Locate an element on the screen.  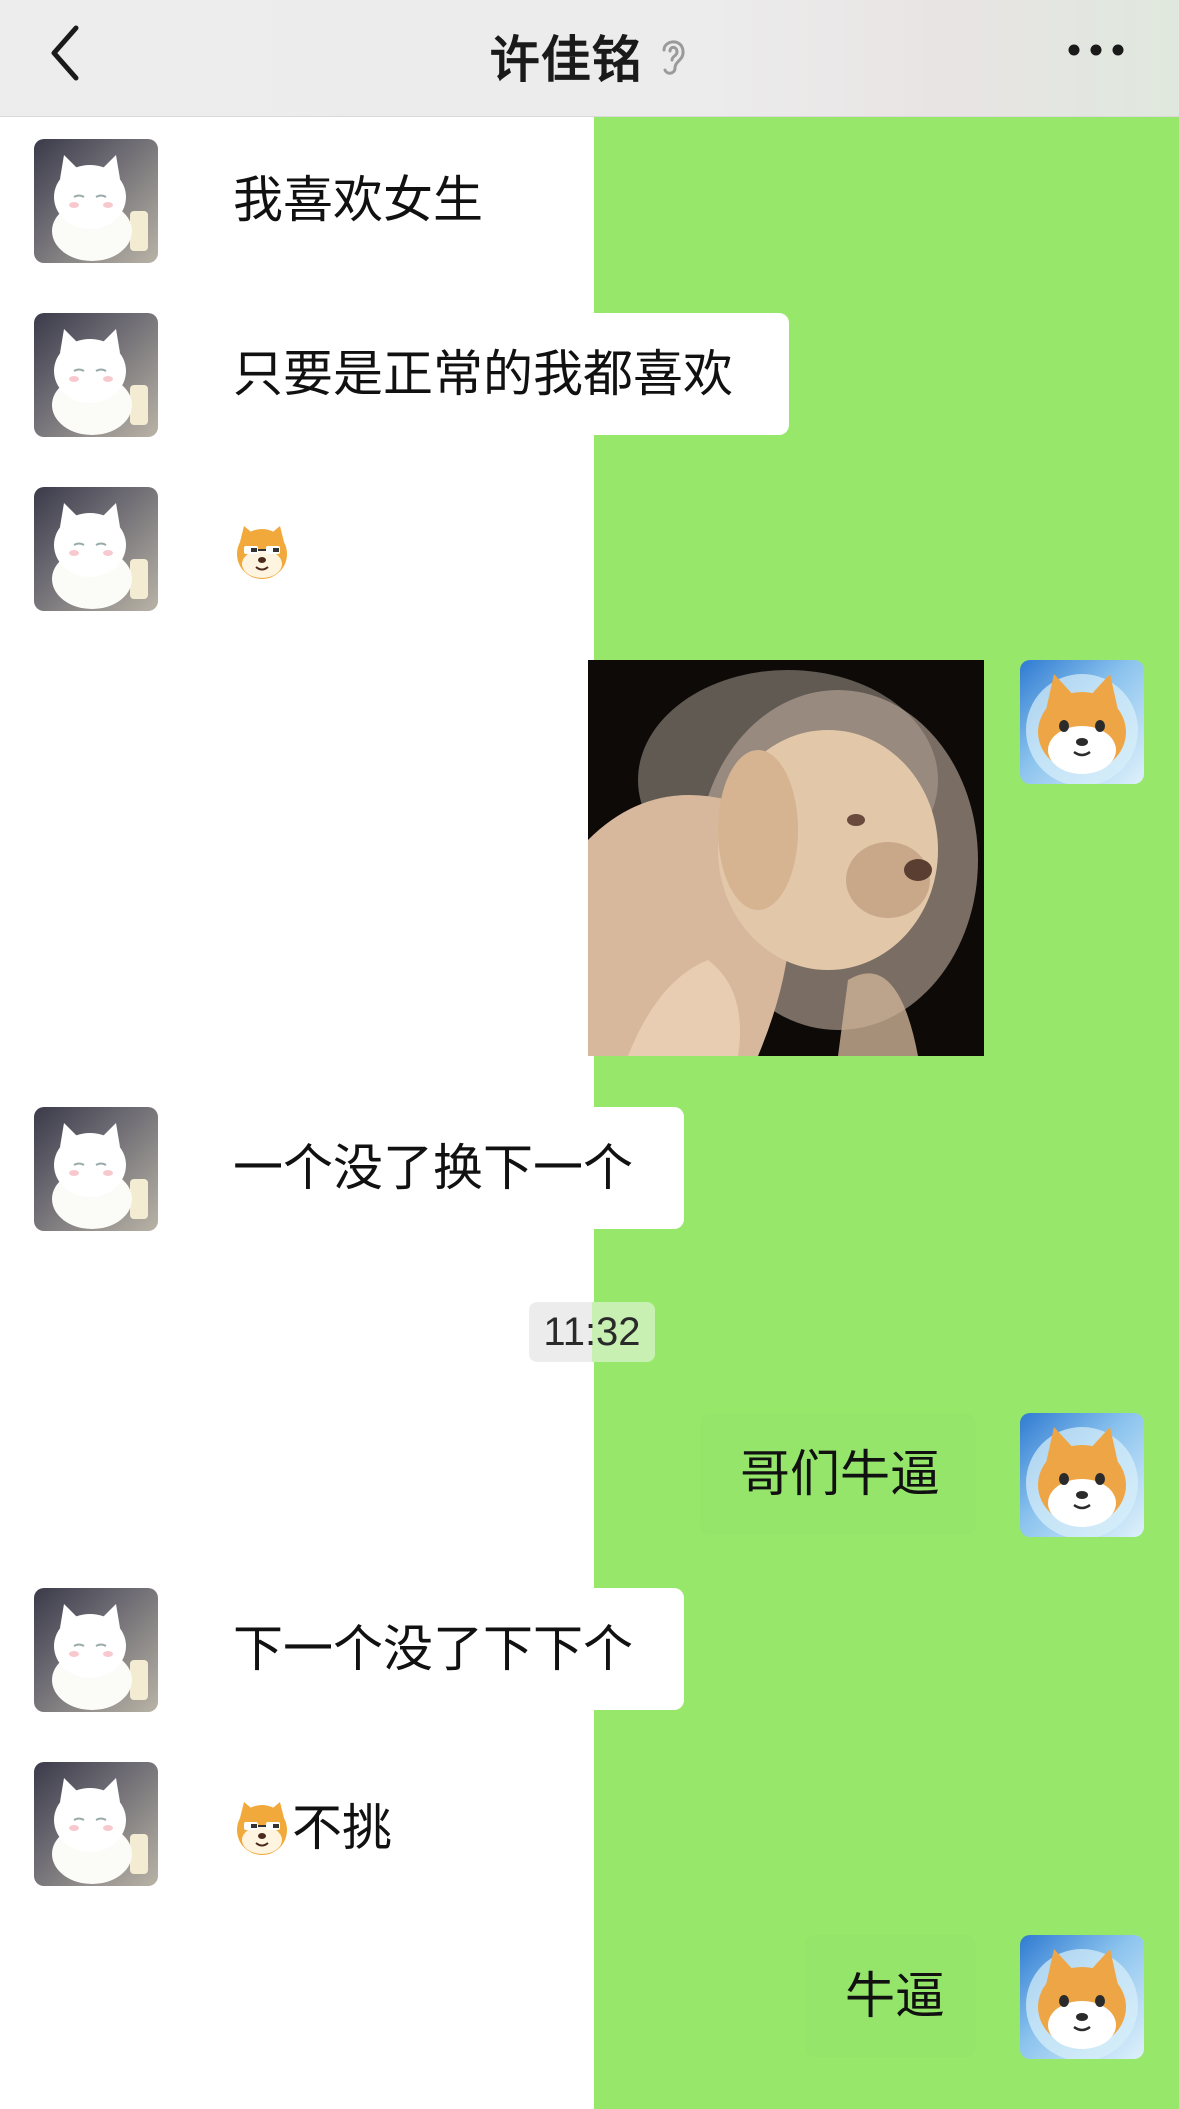
message-text: 下一个没了下下个 is located at coordinates (433, 1649).